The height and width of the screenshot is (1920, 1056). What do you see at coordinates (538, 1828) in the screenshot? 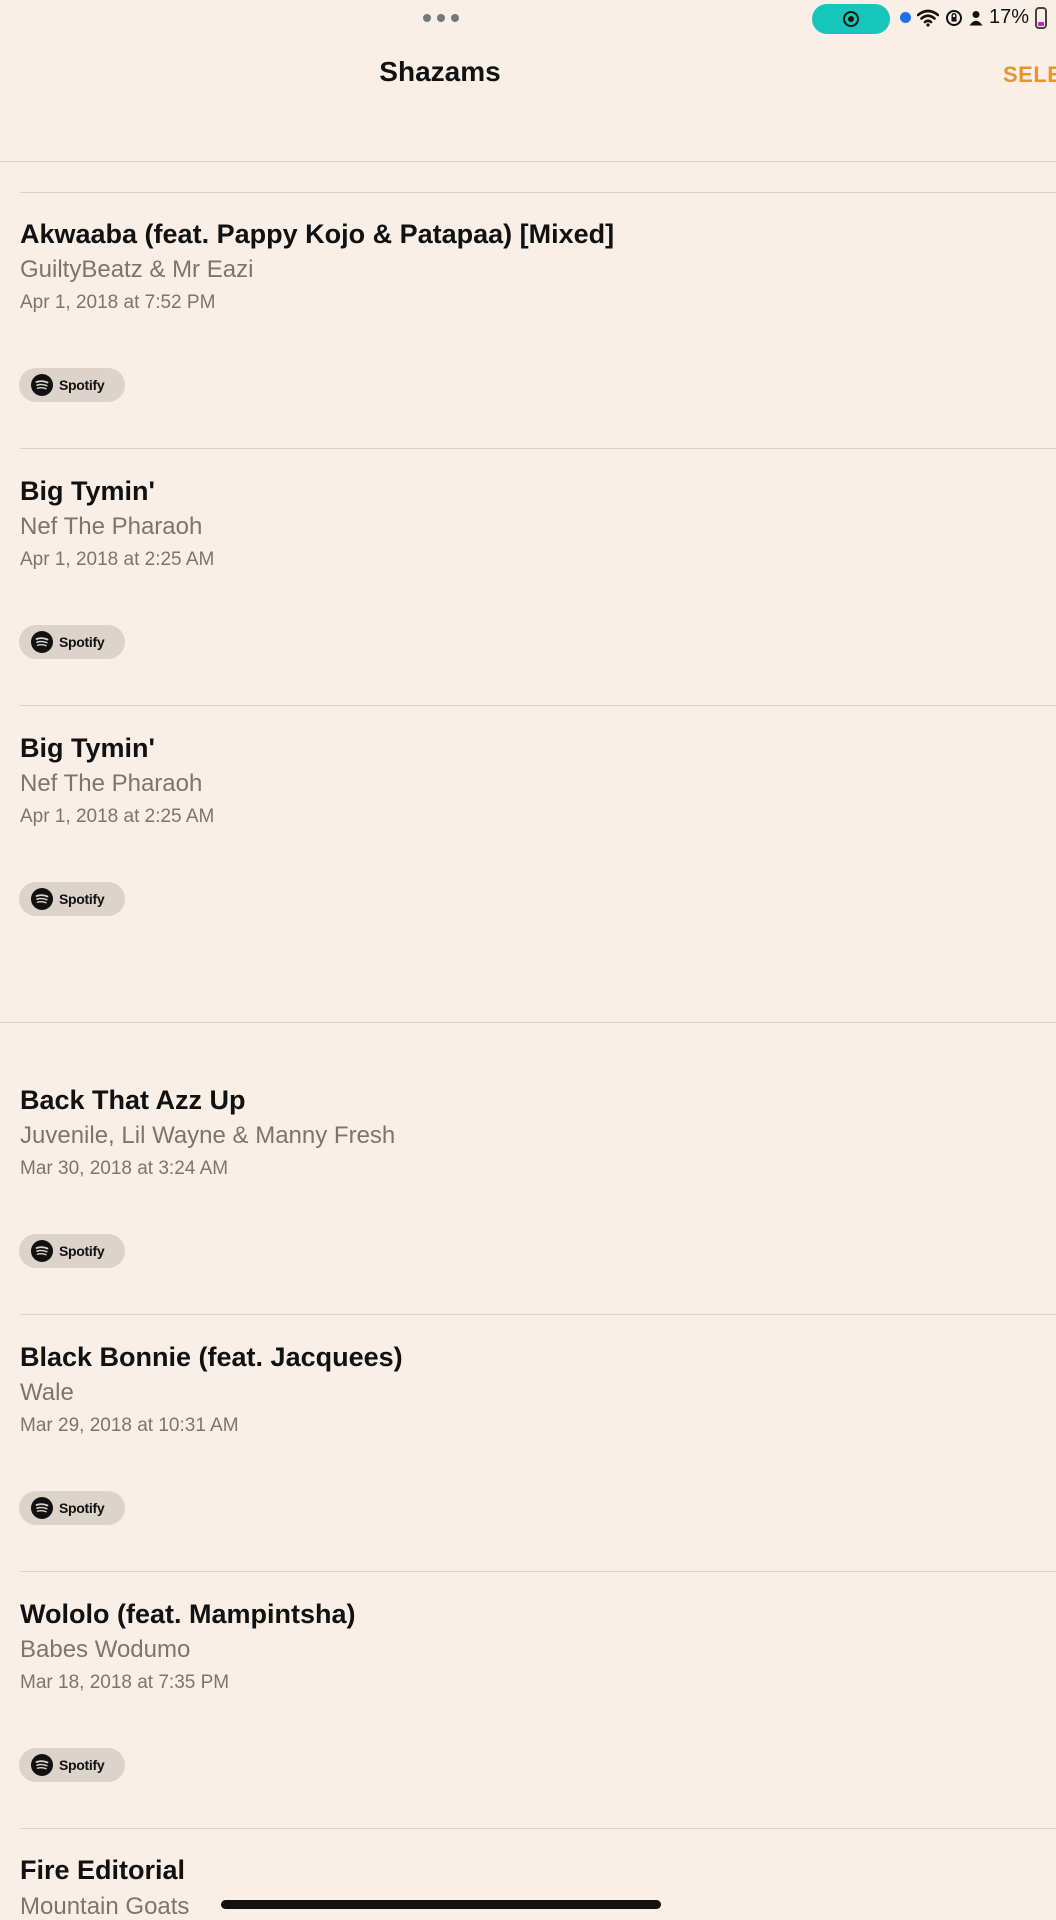
I see `row-divider` at bounding box center [538, 1828].